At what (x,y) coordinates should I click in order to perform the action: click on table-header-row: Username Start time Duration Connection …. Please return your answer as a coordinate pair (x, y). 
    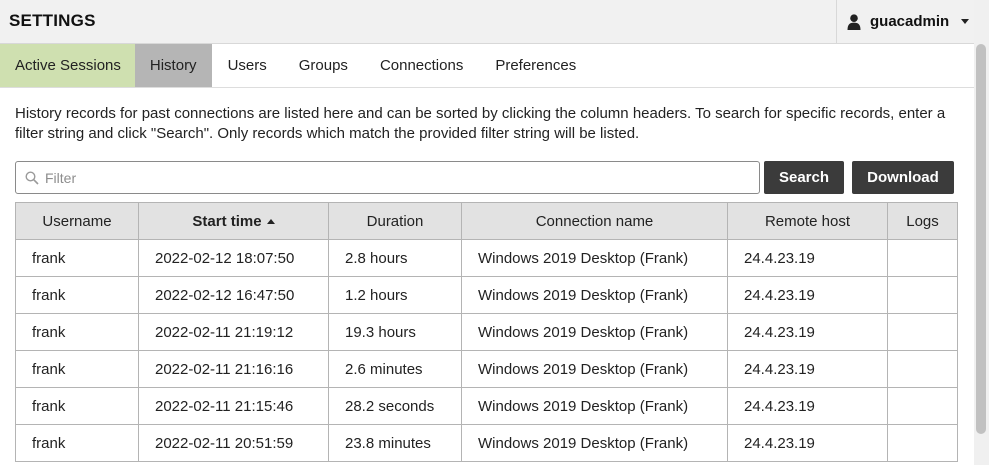
    Looking at the image, I should click on (486, 221).